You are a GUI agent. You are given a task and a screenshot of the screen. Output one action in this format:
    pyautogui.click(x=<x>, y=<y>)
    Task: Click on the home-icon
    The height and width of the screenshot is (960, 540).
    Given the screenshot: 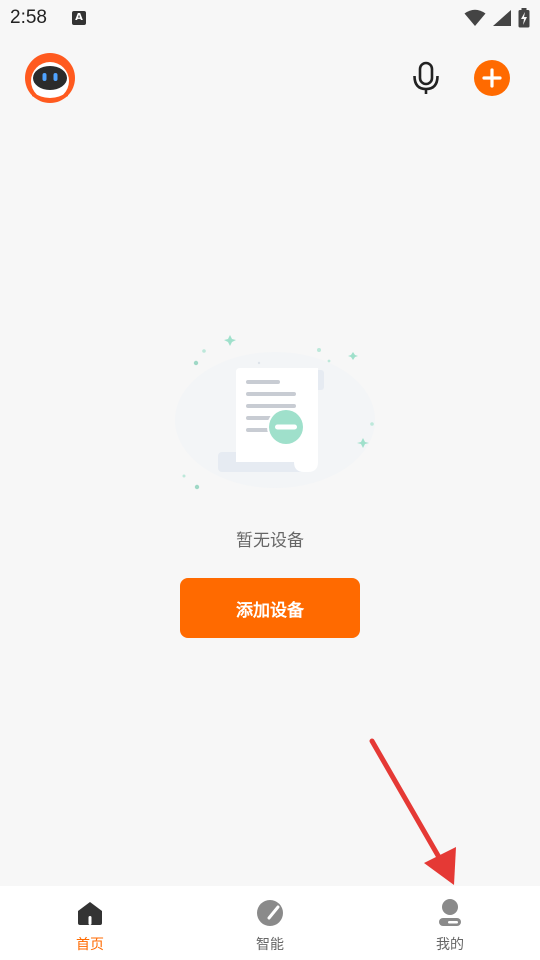 What is the action you would take?
    pyautogui.click(x=90, y=913)
    